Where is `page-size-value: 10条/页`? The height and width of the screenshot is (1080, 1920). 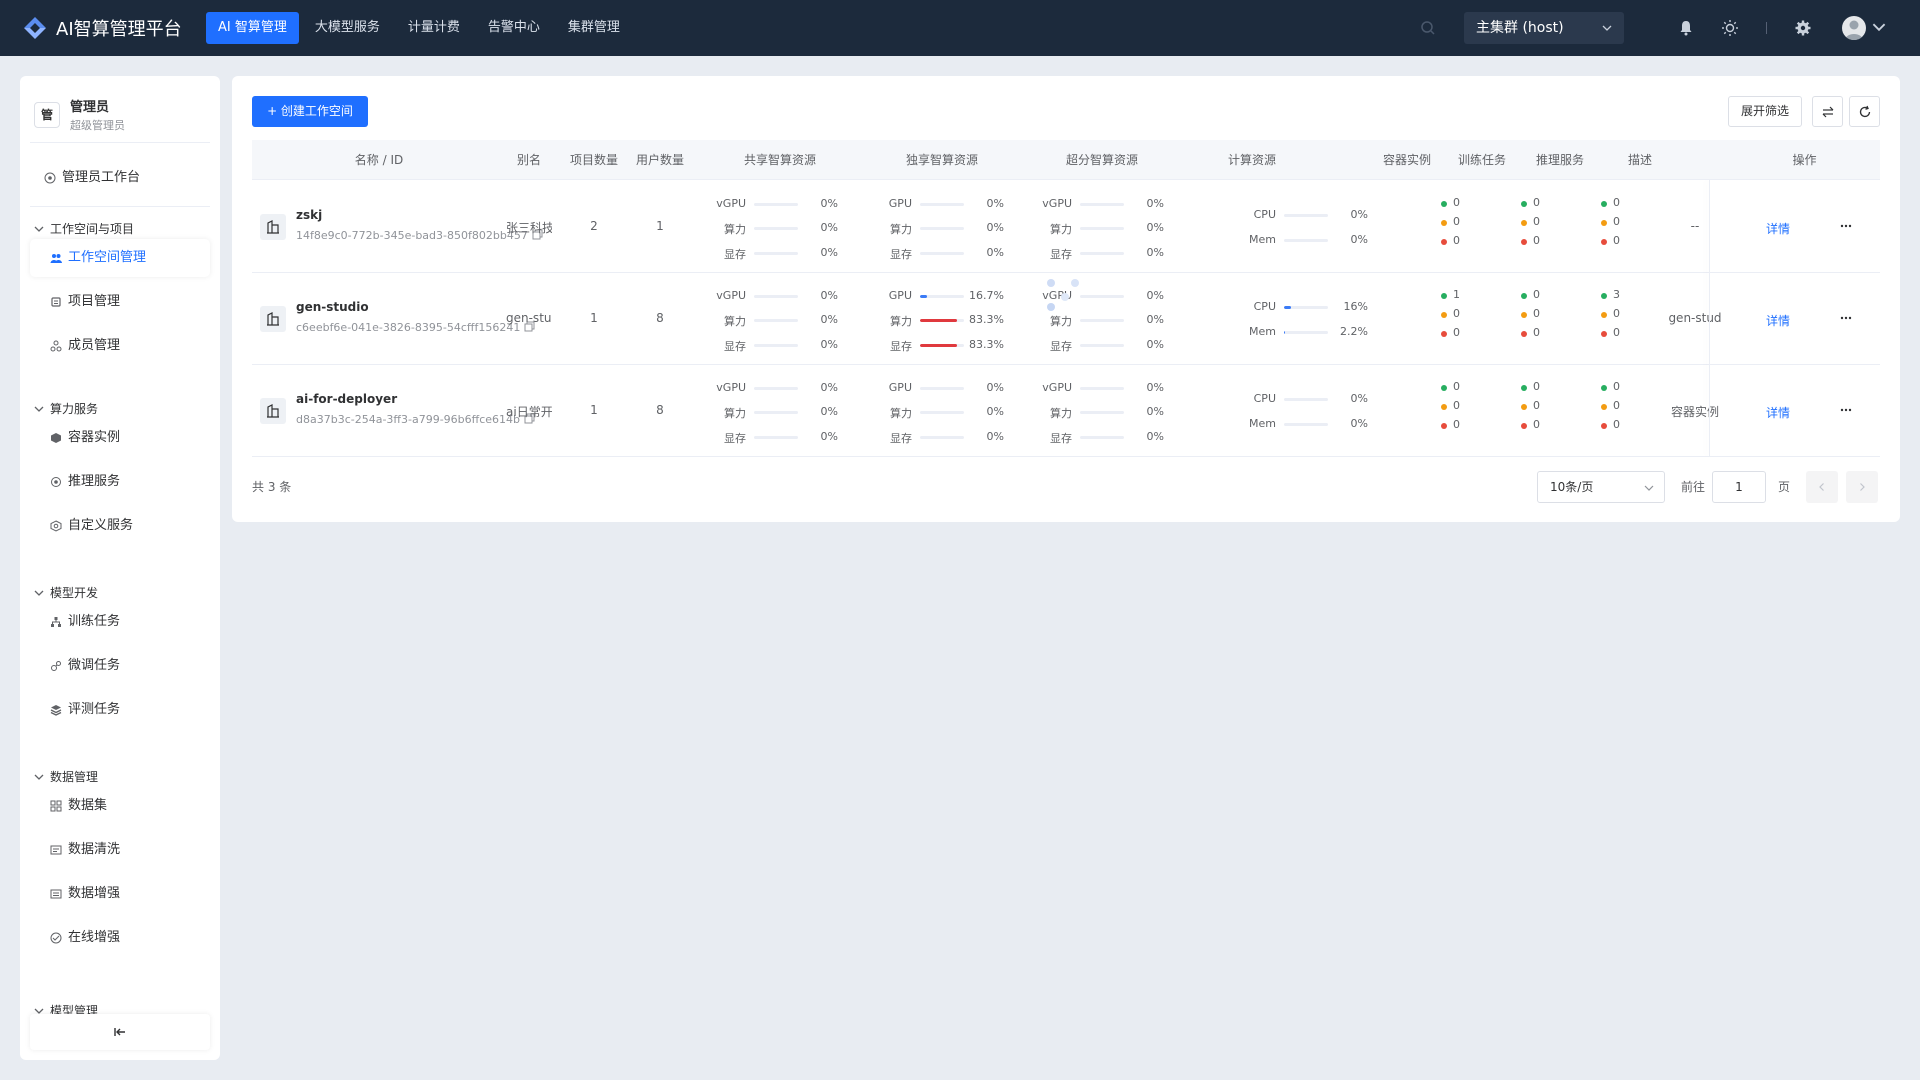 page-size-value: 10条/页 is located at coordinates (1572, 487).